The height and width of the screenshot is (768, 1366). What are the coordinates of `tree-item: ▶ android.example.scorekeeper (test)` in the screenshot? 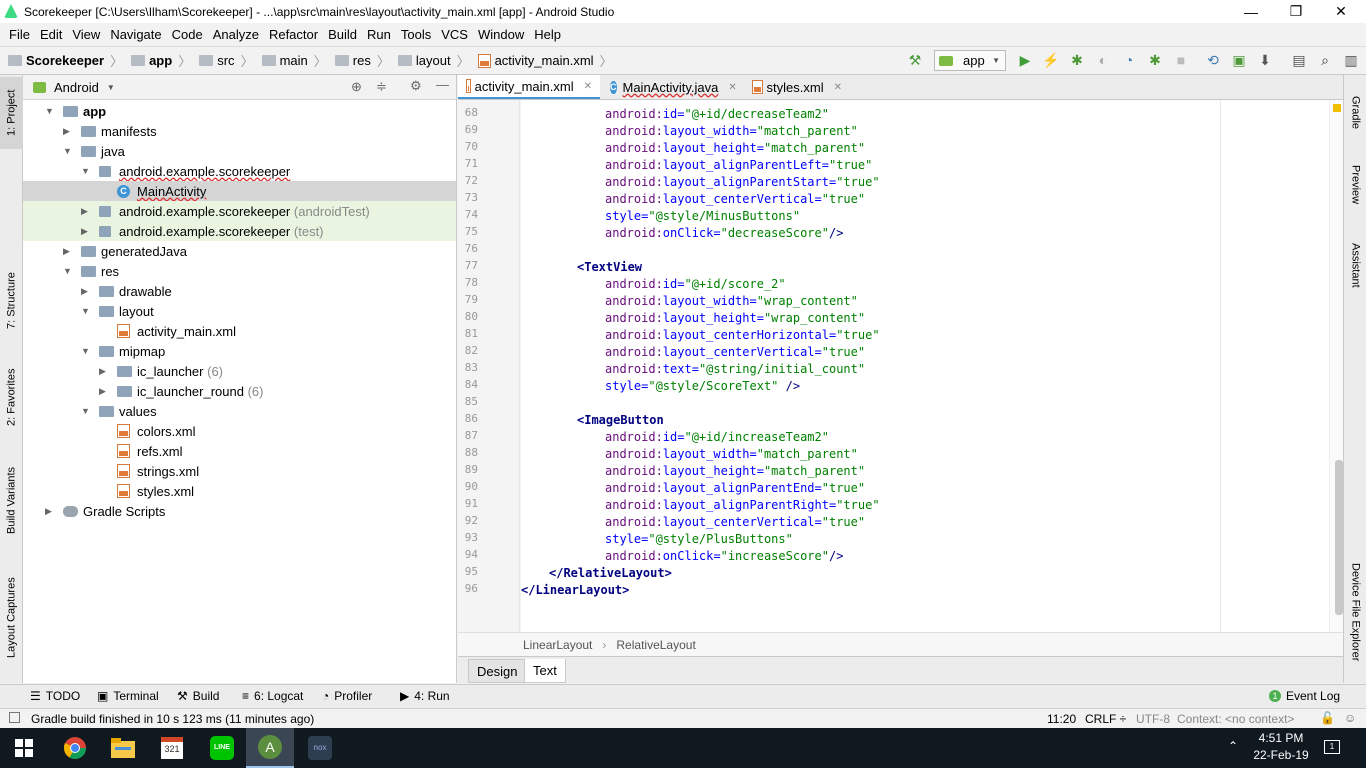 It's located at (239, 231).